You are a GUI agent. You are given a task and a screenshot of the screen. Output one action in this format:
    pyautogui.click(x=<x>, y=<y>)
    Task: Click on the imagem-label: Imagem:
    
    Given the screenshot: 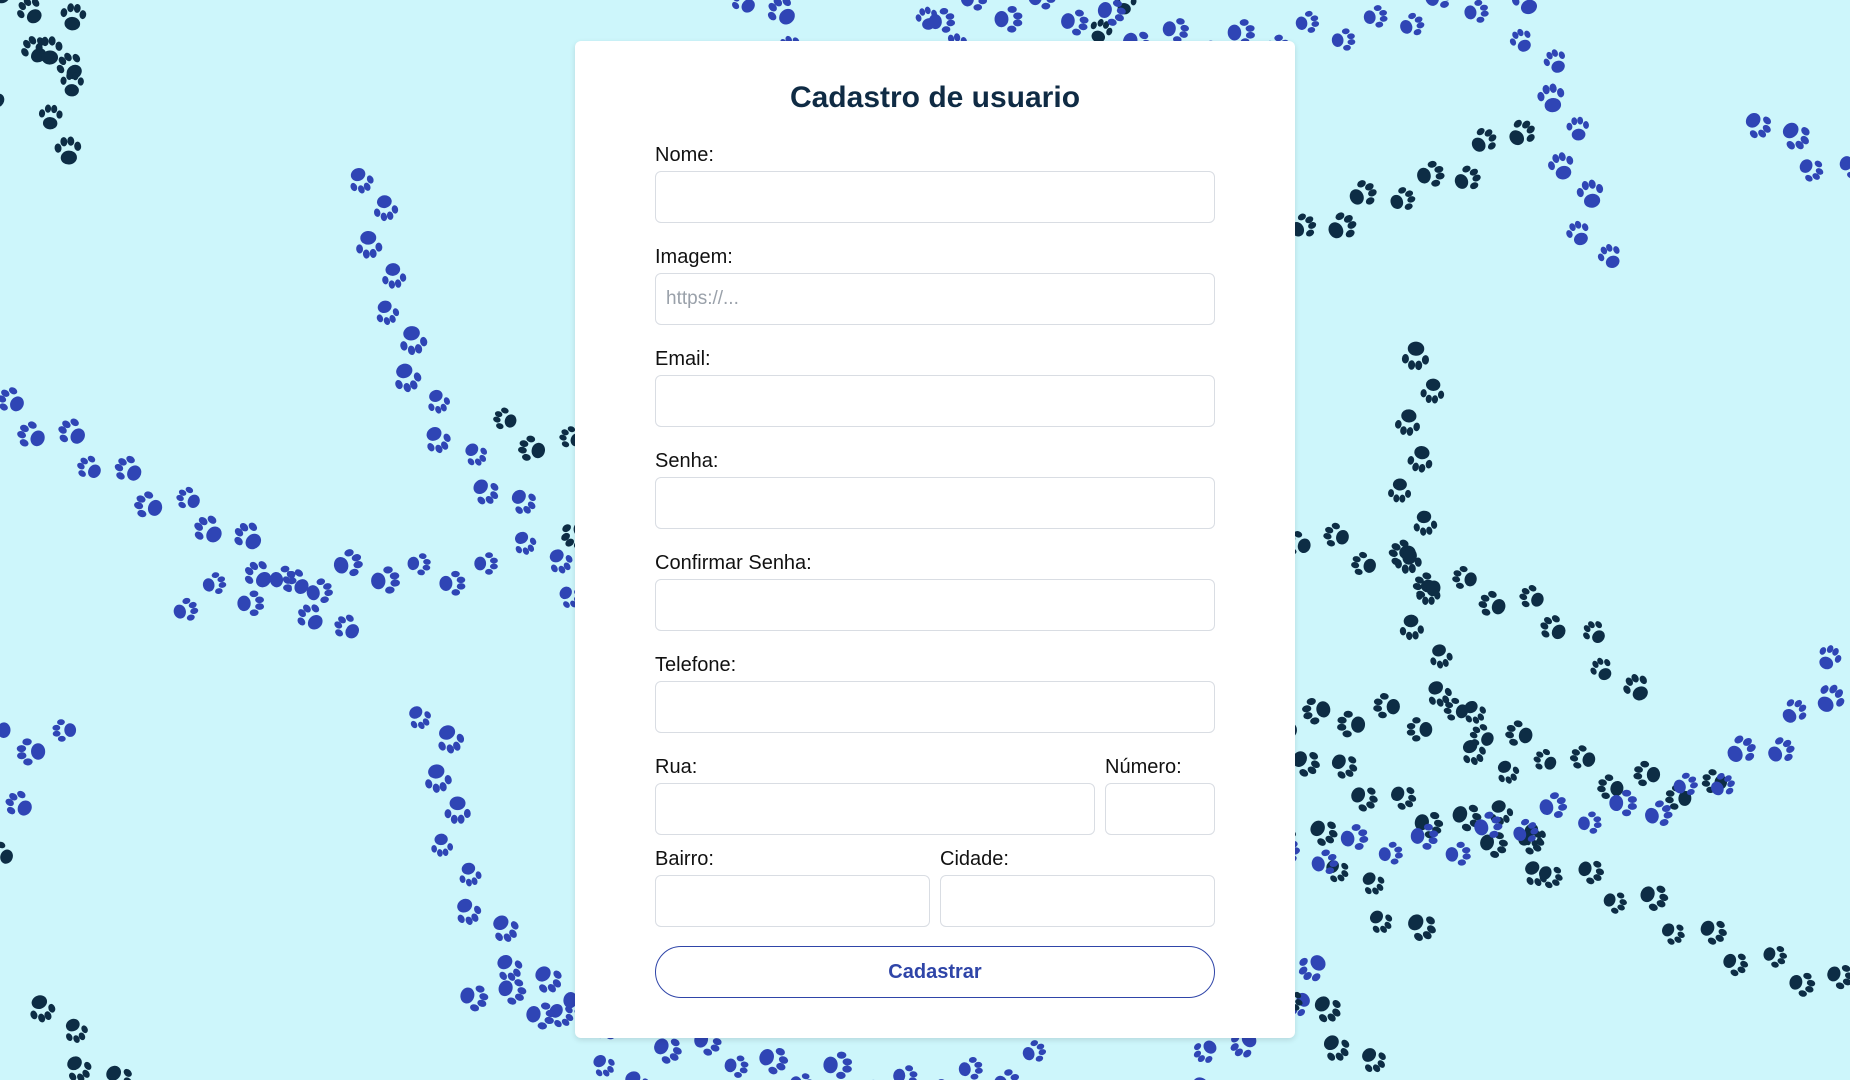 What is the action you would take?
    pyautogui.click(x=694, y=257)
    